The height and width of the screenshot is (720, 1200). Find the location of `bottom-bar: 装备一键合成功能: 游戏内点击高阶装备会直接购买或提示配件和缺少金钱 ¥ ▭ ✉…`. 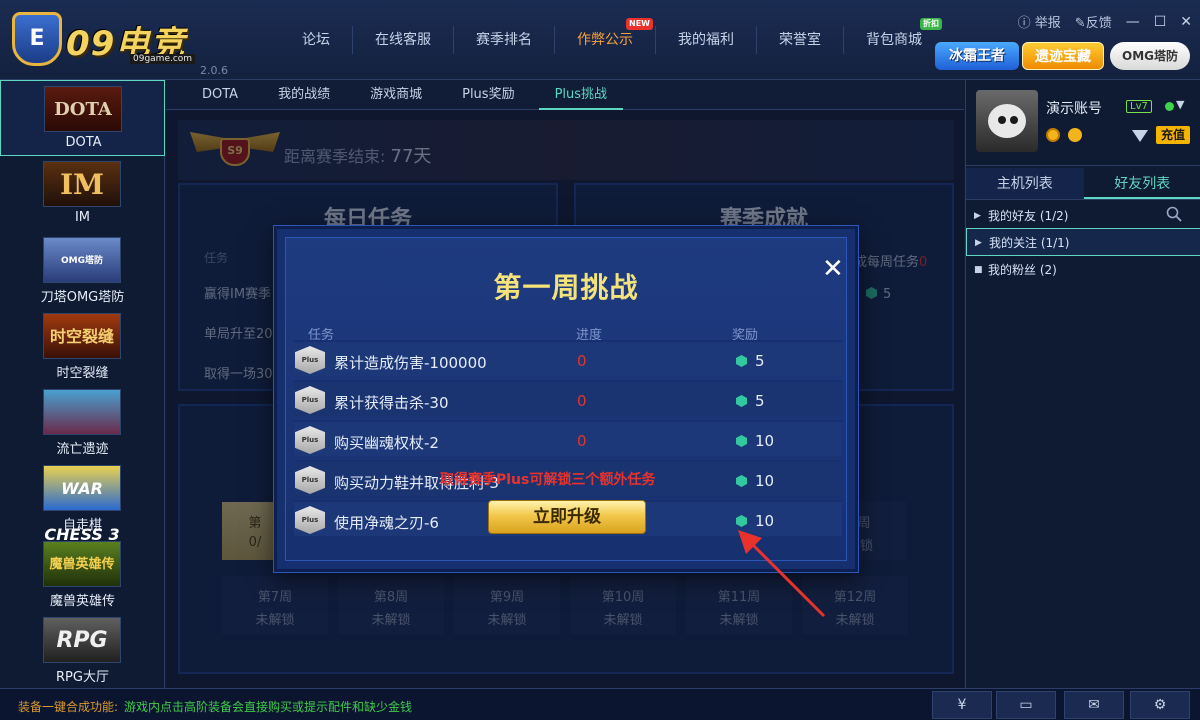

bottom-bar: 装备一键合成功能: 游戏内点击高阶装备会直接购买或提示配件和缺少金钱 ¥ ▭ ✉… is located at coordinates (600, 704).